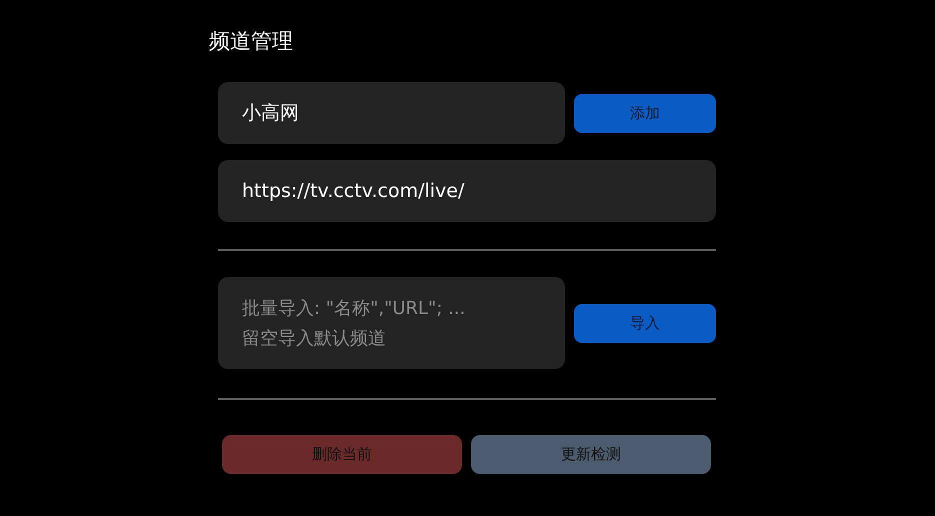 This screenshot has width=935, height=516. I want to click on add-button: 添加, so click(645, 113).